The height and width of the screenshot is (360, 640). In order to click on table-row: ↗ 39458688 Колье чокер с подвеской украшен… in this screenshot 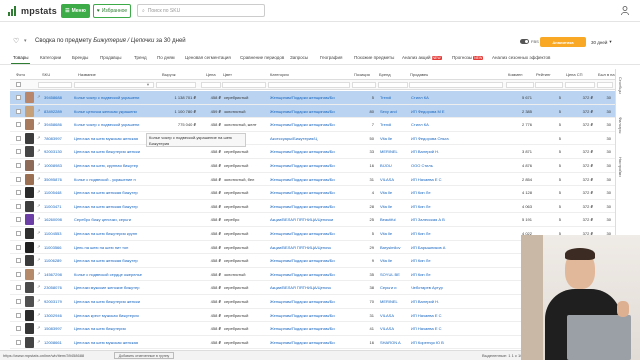, I will do `click(312, 98)`.